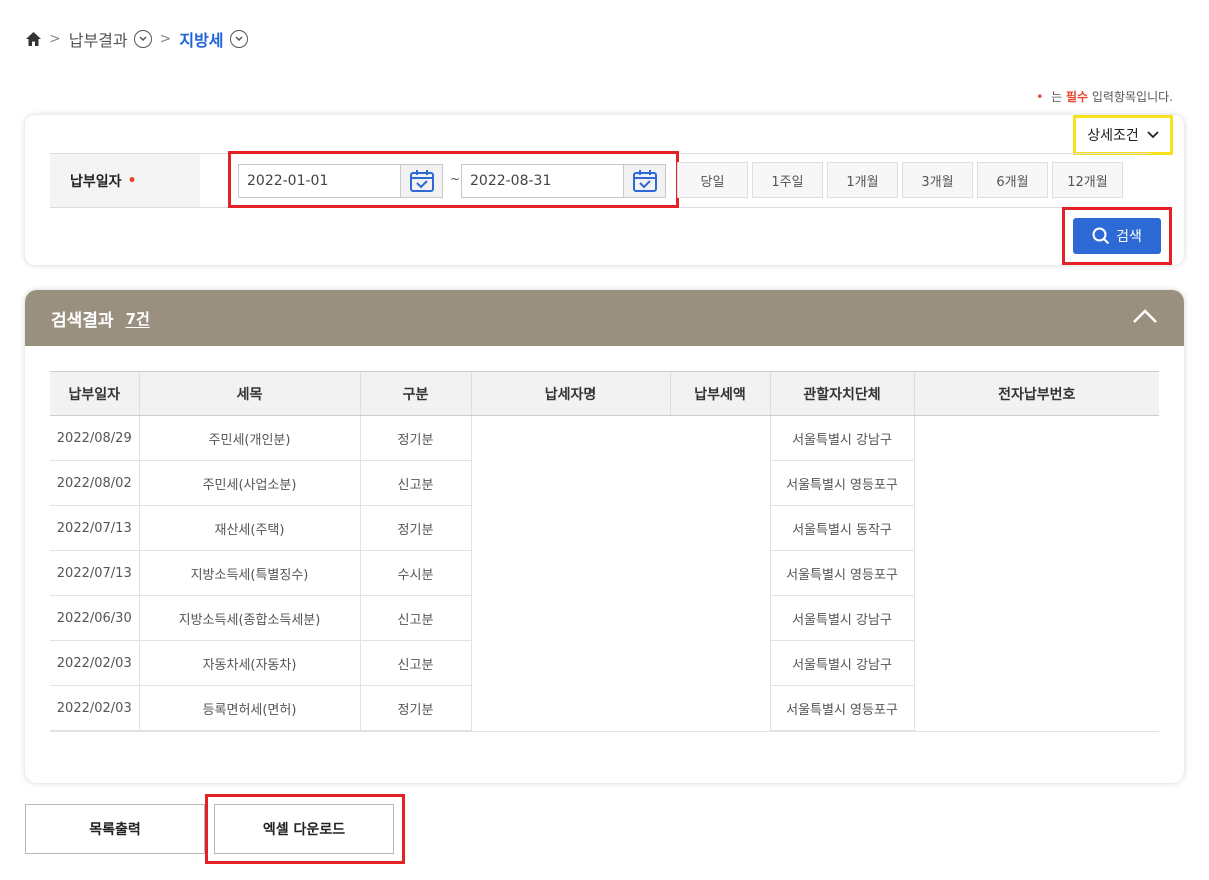  I want to click on cell-tax-item: 등록면허세(면허), so click(249, 708).